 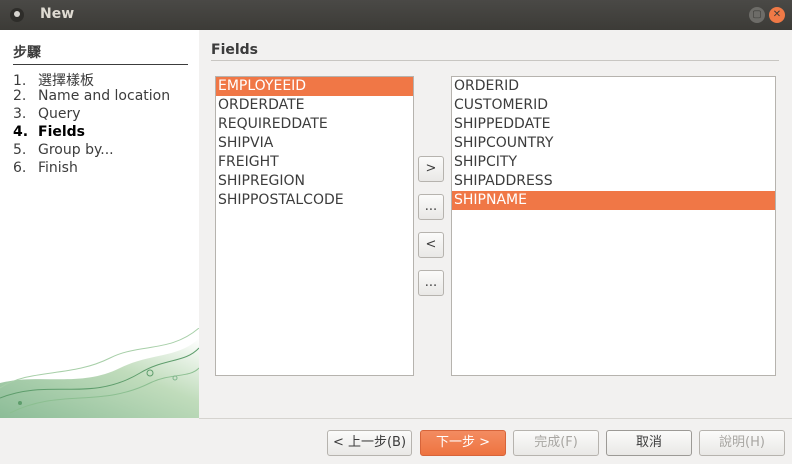 I want to click on next-button: 下一步 >, so click(x=463, y=443).